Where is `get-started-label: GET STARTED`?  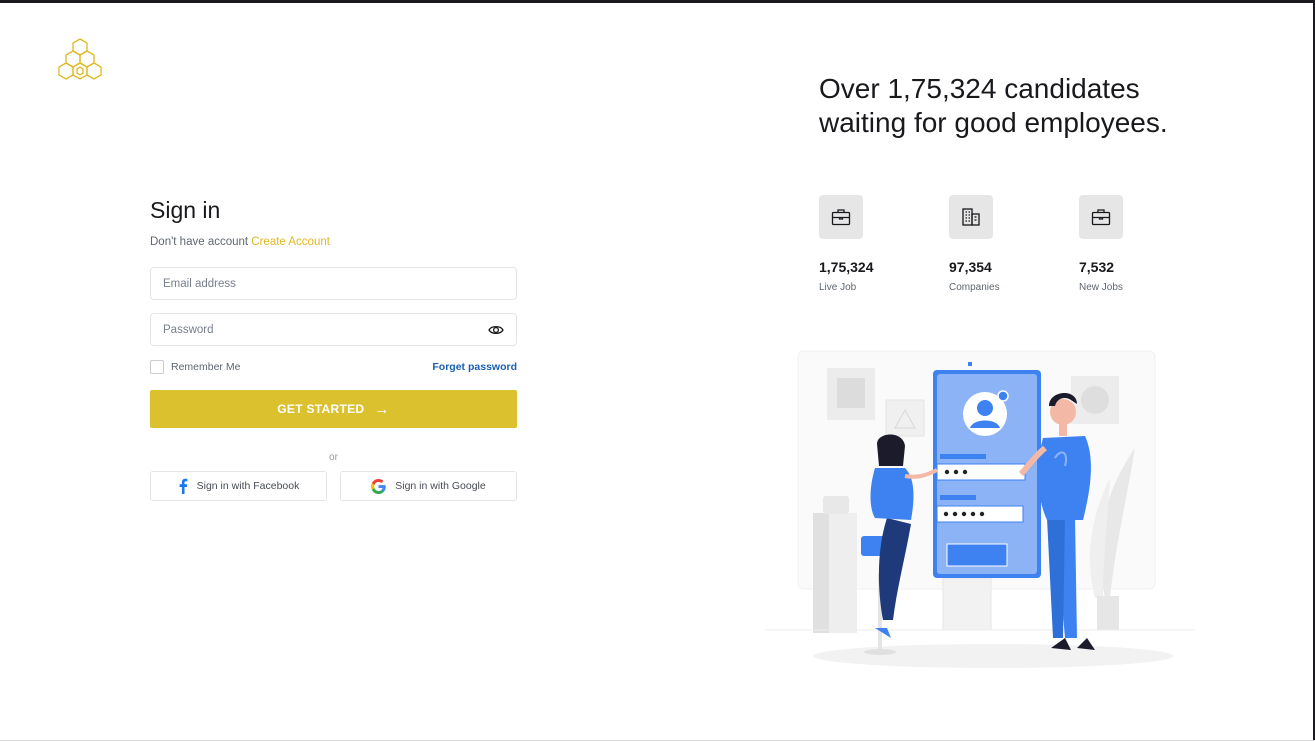 get-started-label: GET STARTED is located at coordinates (321, 409).